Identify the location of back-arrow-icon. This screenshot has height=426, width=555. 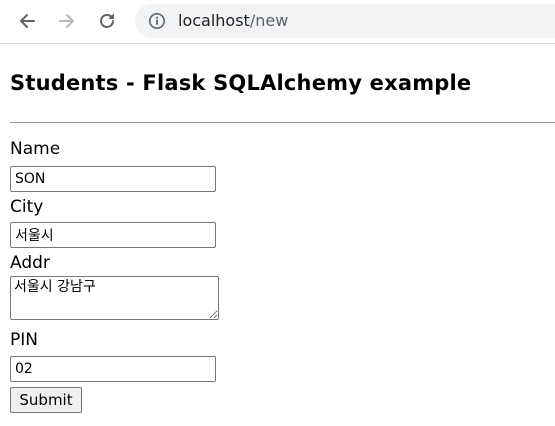
(27, 21).